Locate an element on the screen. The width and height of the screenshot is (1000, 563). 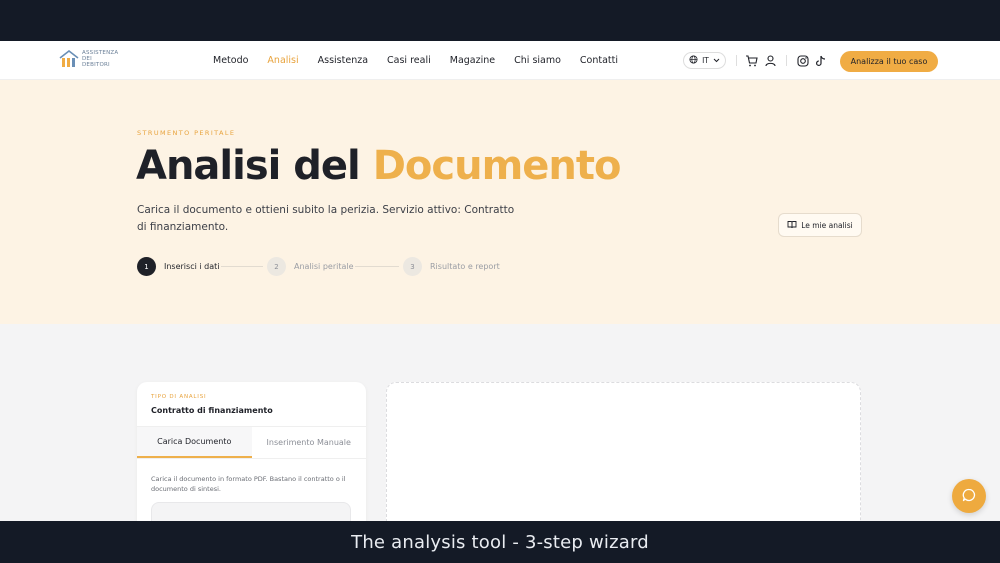
analyze-case-button: Analizza il tuo caso is located at coordinates (889, 61).